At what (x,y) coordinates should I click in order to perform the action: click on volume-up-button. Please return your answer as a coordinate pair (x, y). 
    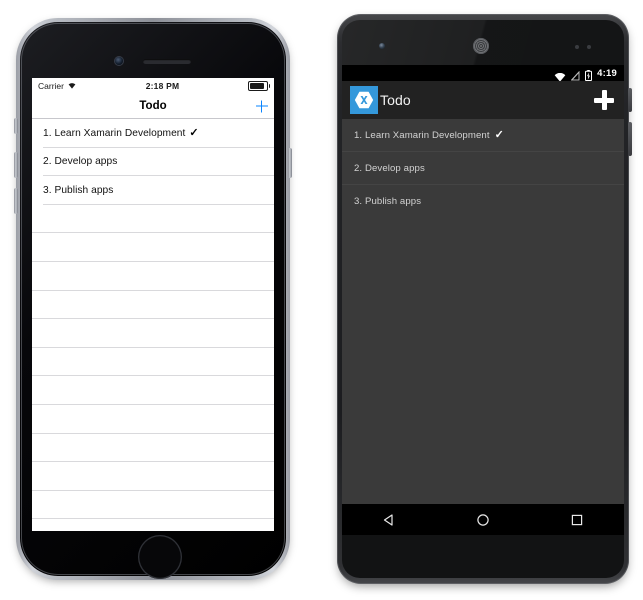
    Looking at the image, I should click on (16, 165).